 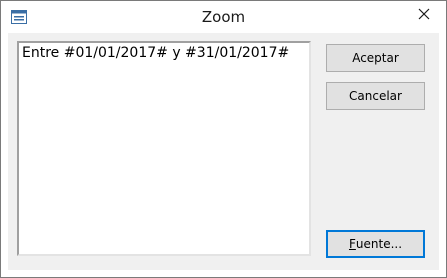 I want to click on window-title: Zoom, so click(x=223, y=17).